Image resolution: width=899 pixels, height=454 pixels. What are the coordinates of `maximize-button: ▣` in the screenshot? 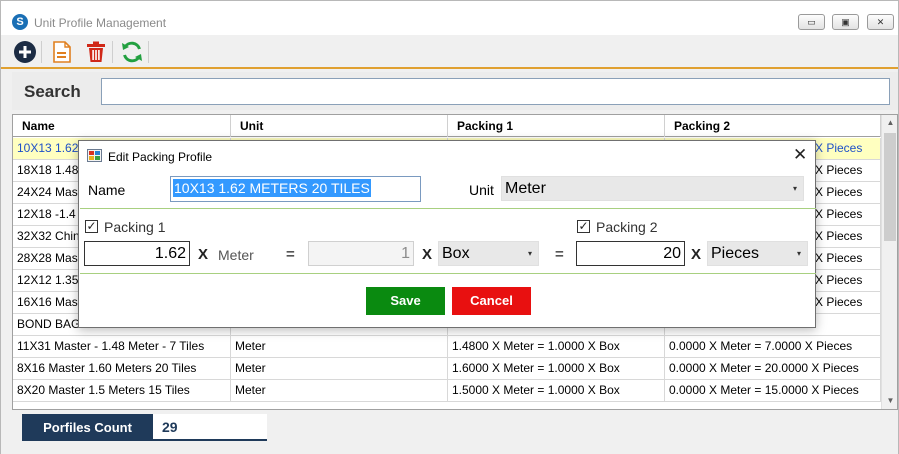 It's located at (845, 22).